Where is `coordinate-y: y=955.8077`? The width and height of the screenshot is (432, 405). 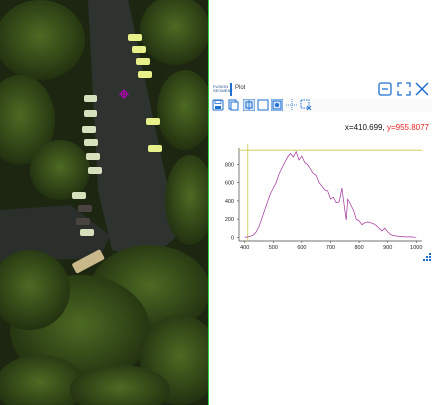
coordinate-y: y=955.8077 is located at coordinates (407, 127).